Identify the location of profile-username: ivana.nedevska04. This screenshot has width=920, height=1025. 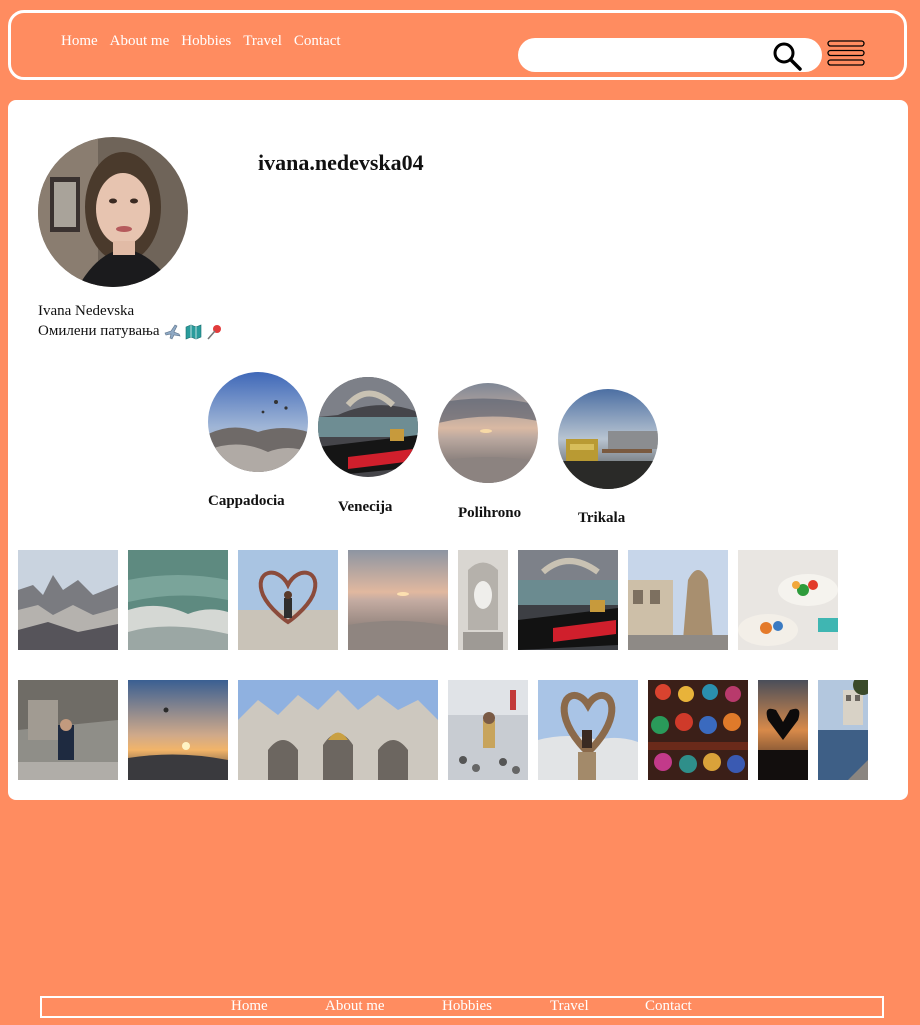
(341, 162).